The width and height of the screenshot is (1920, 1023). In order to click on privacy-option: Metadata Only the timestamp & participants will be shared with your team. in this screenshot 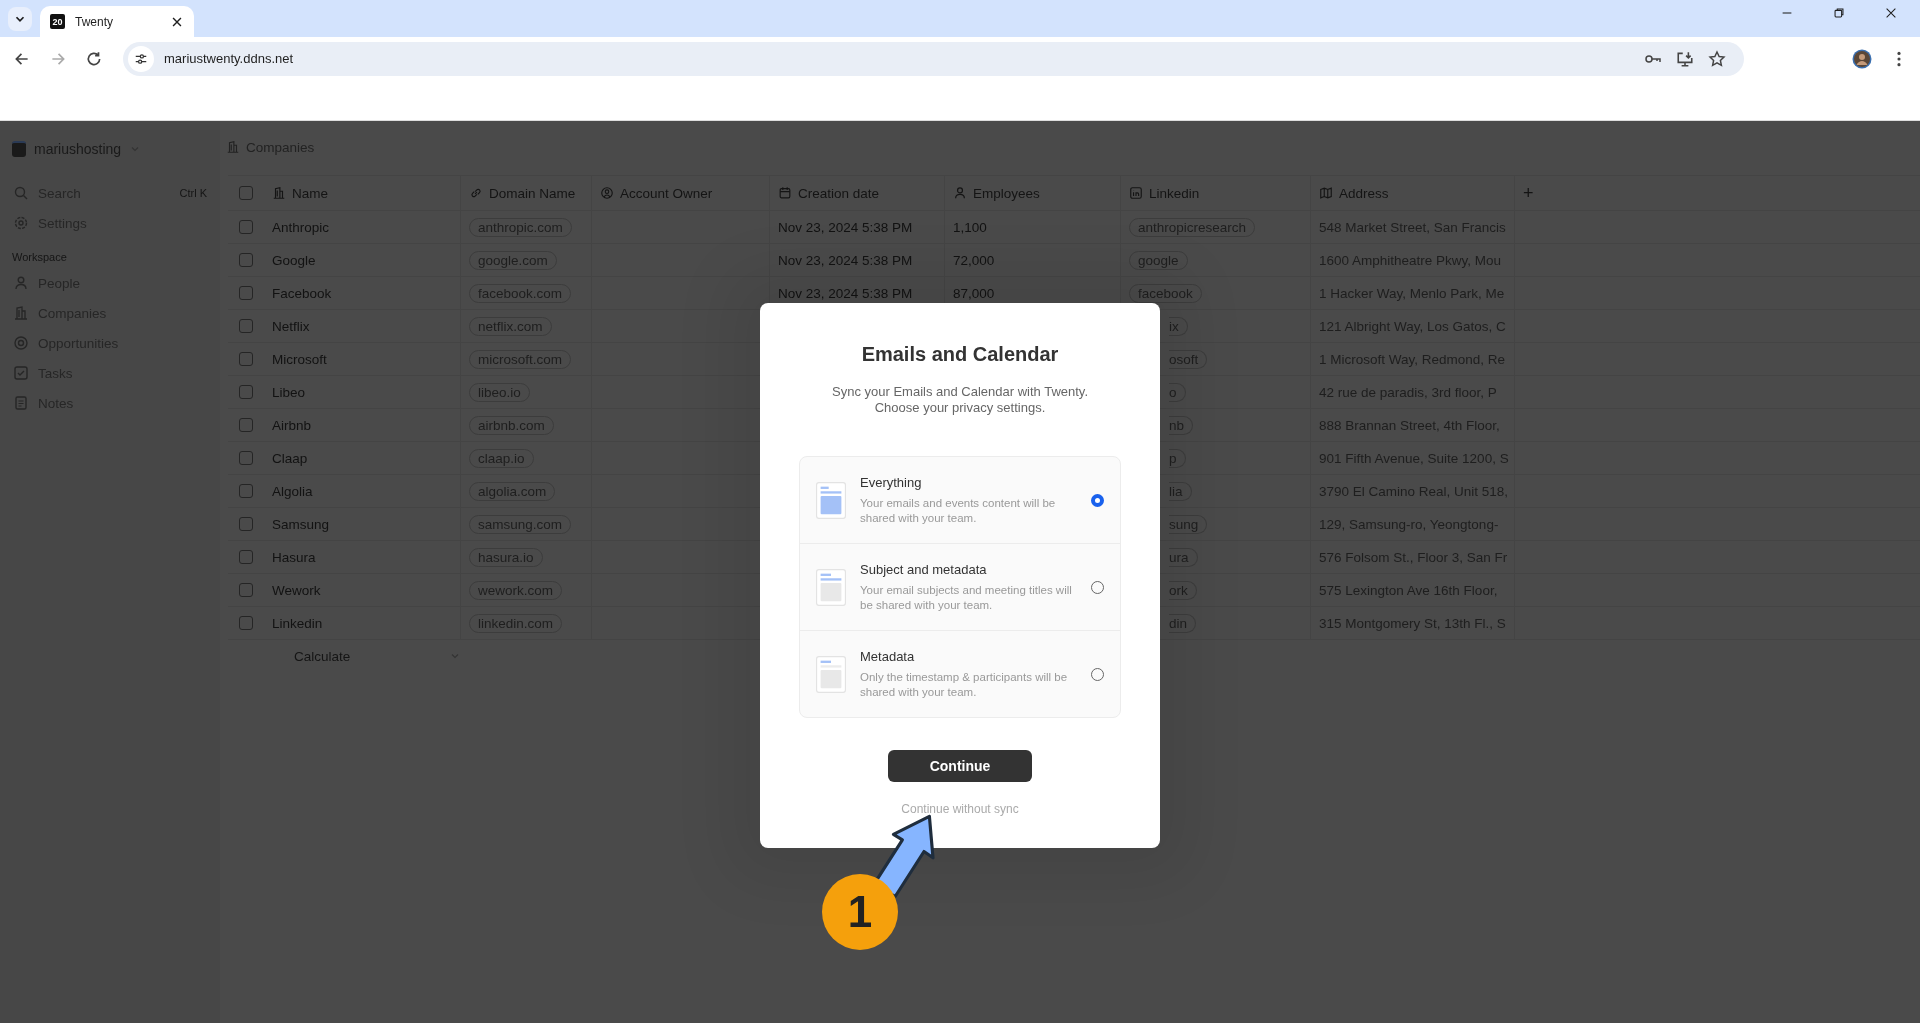, I will do `click(960, 674)`.